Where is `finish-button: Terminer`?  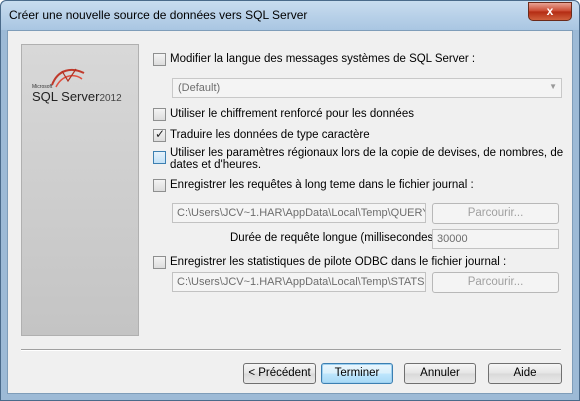
finish-button: Terminer is located at coordinates (357, 373).